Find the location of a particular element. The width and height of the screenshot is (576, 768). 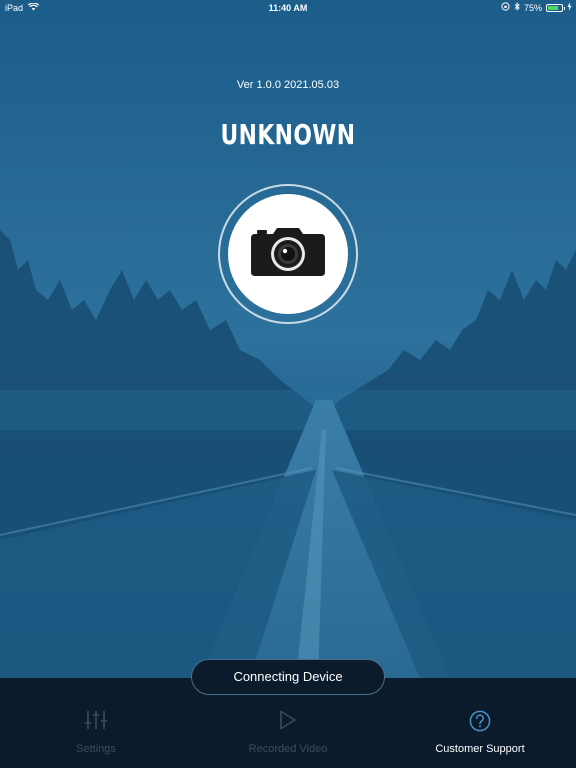

connection-status-button: Connecting Device is located at coordinates (288, 677).